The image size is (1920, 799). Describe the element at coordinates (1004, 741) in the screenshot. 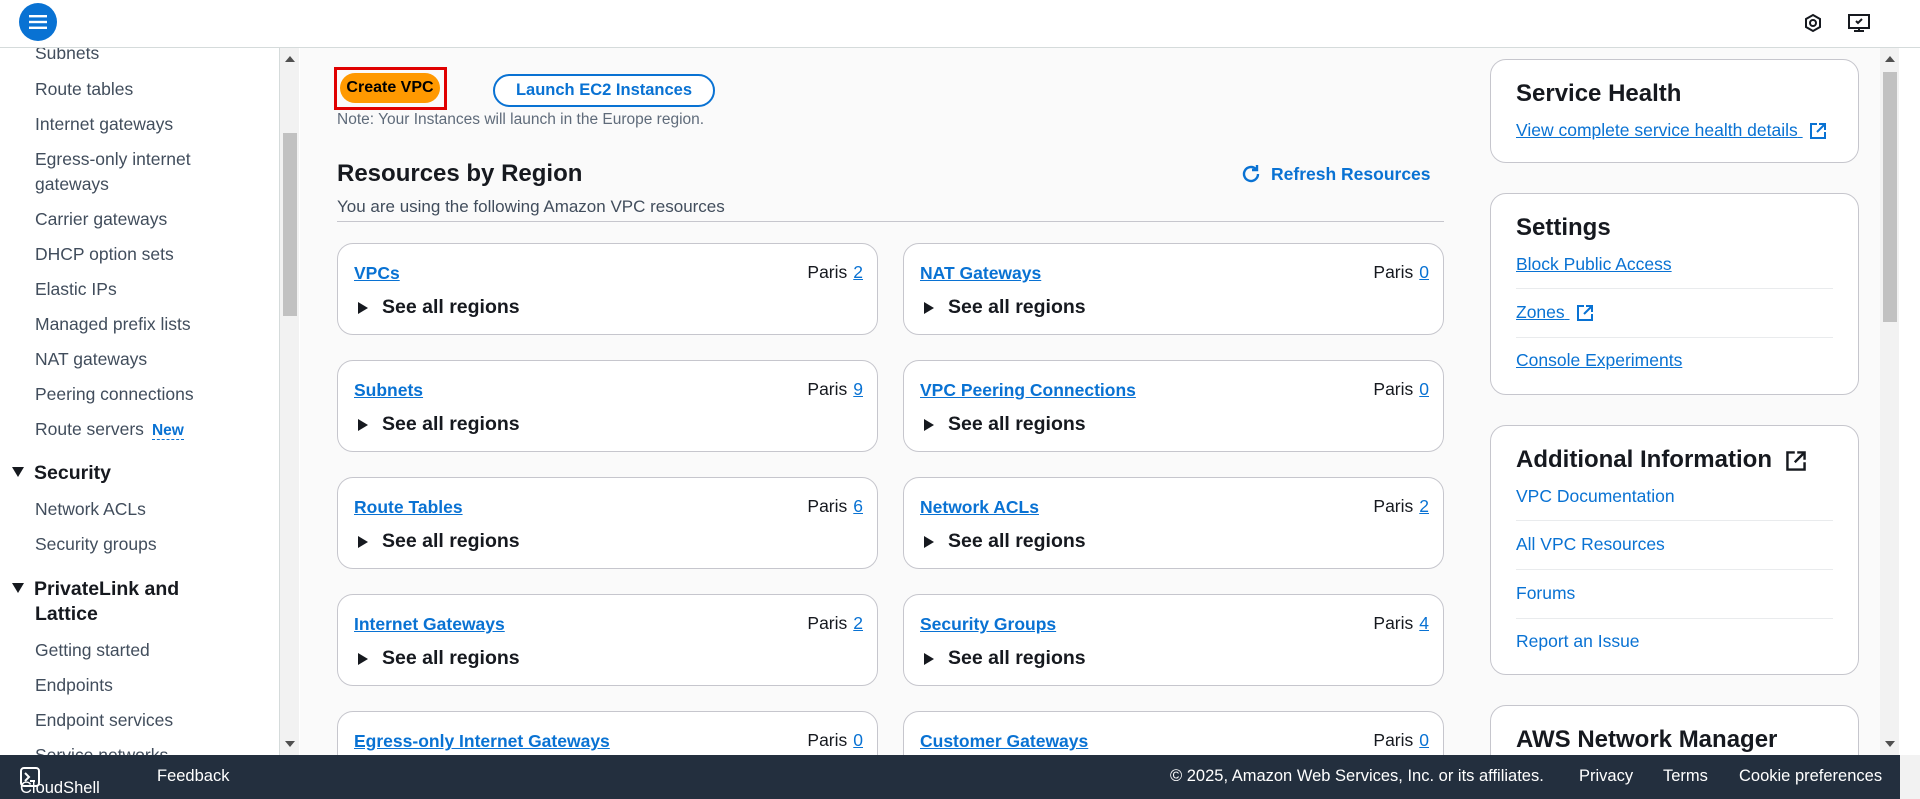

I see `card-title-link: Customer Gateways` at that location.